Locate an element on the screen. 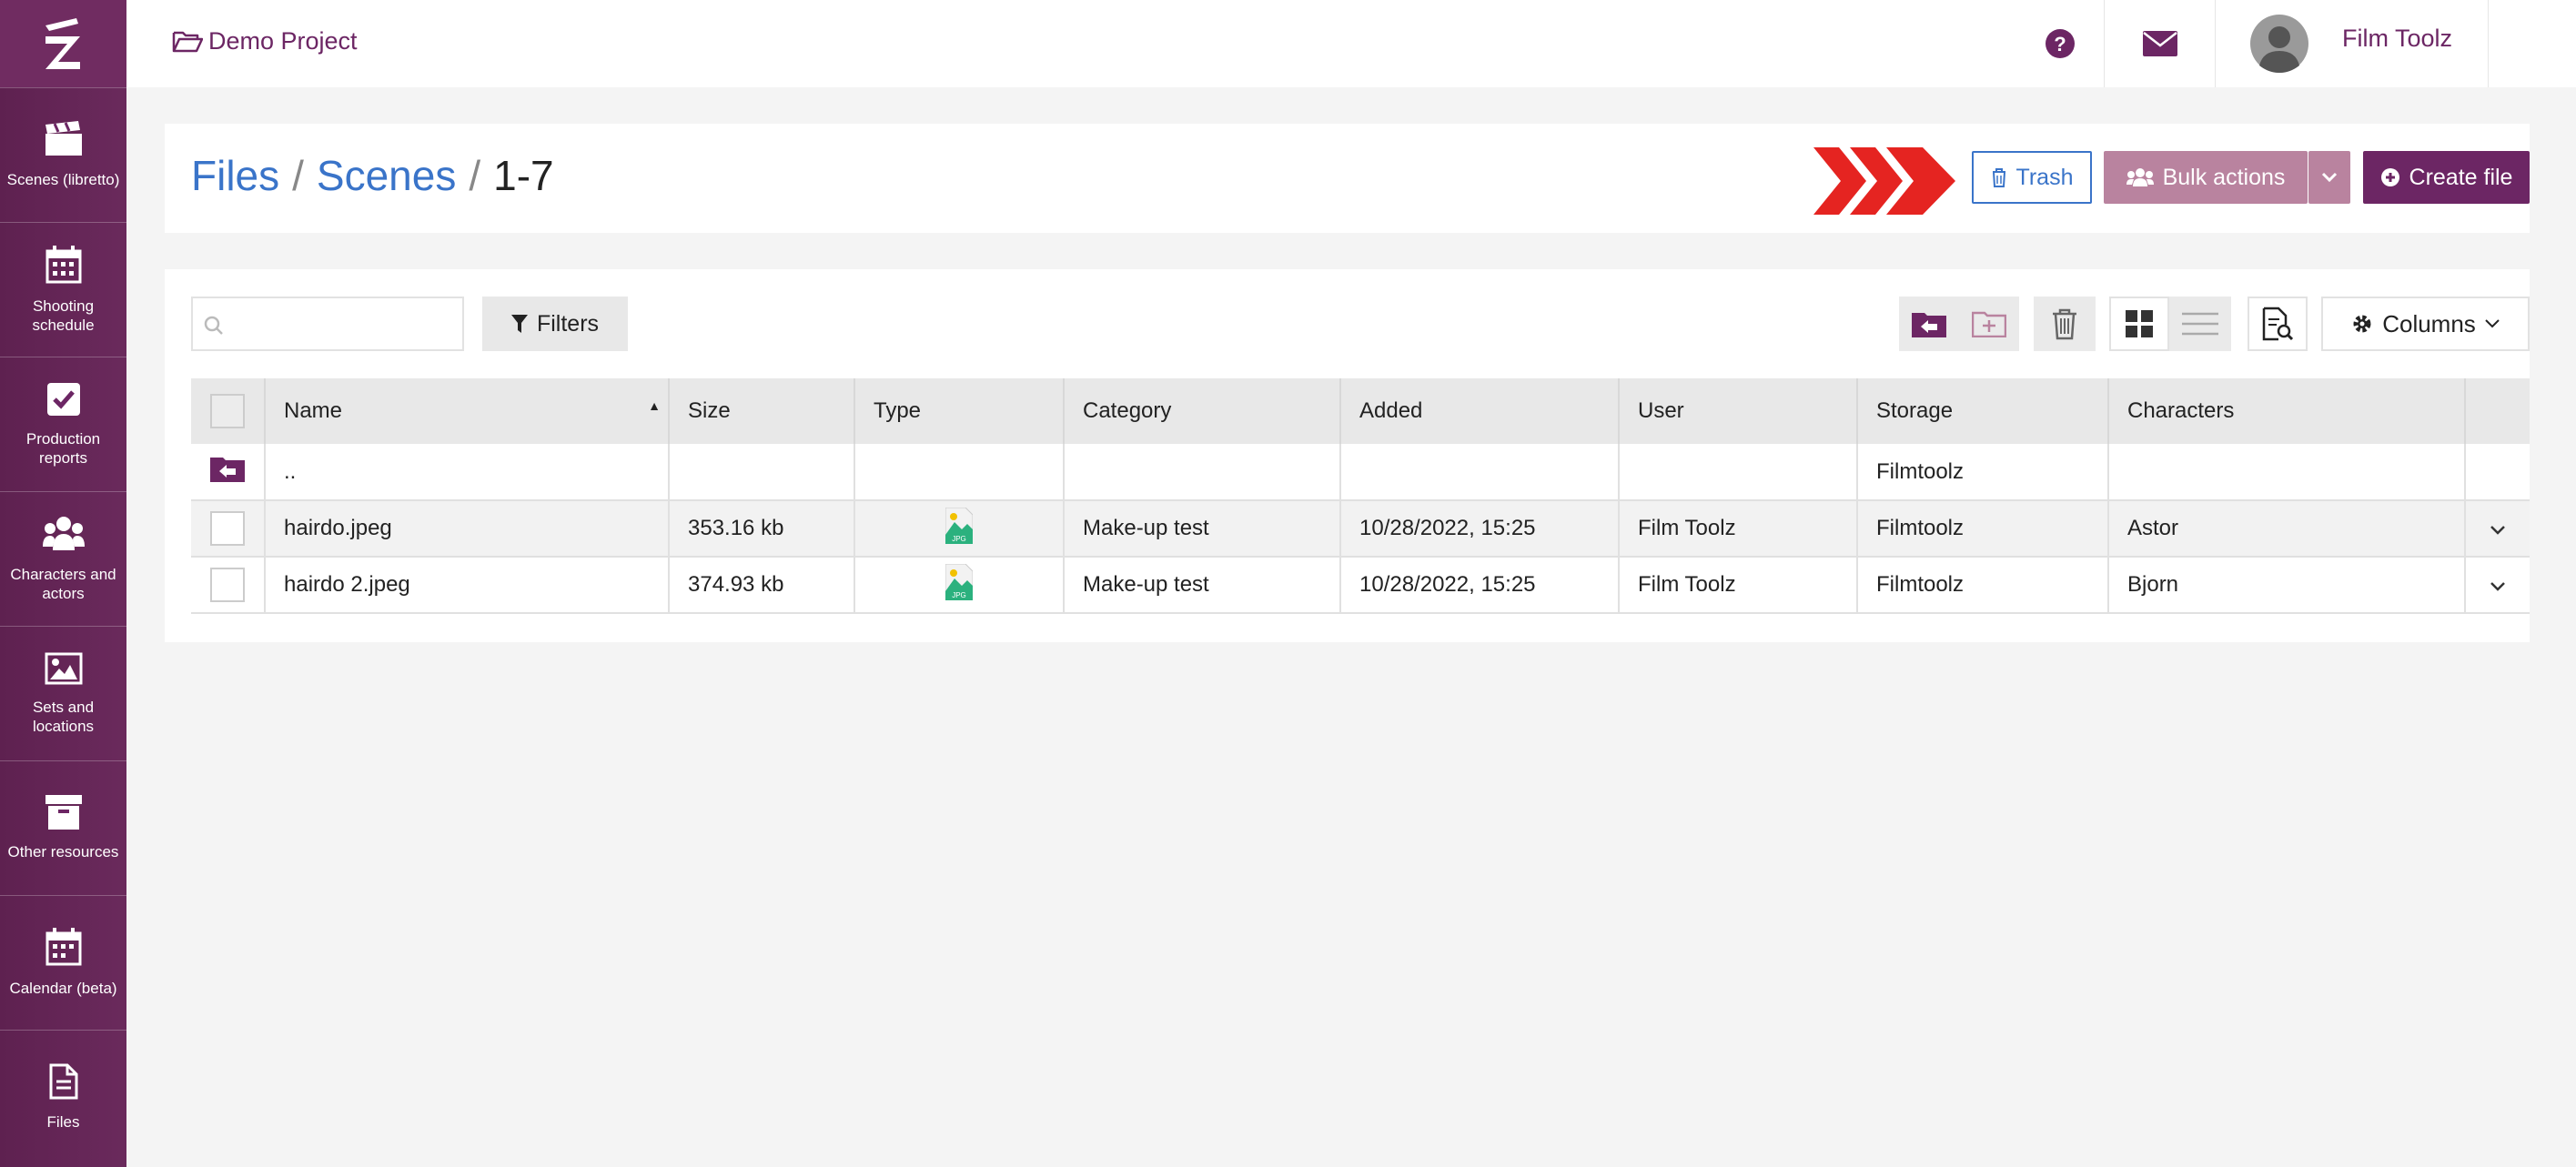 This screenshot has height=1167, width=2576. filters-button: Filters is located at coordinates (555, 324).